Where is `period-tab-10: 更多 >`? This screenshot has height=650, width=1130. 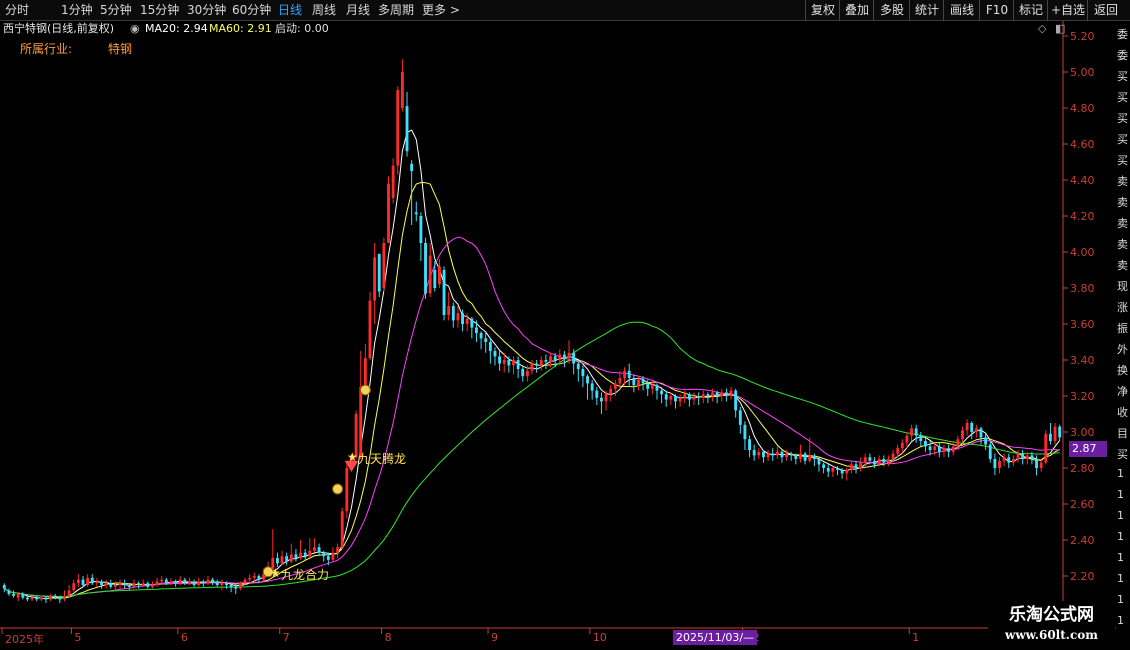 period-tab-10: 更多 > is located at coordinates (441, 10).